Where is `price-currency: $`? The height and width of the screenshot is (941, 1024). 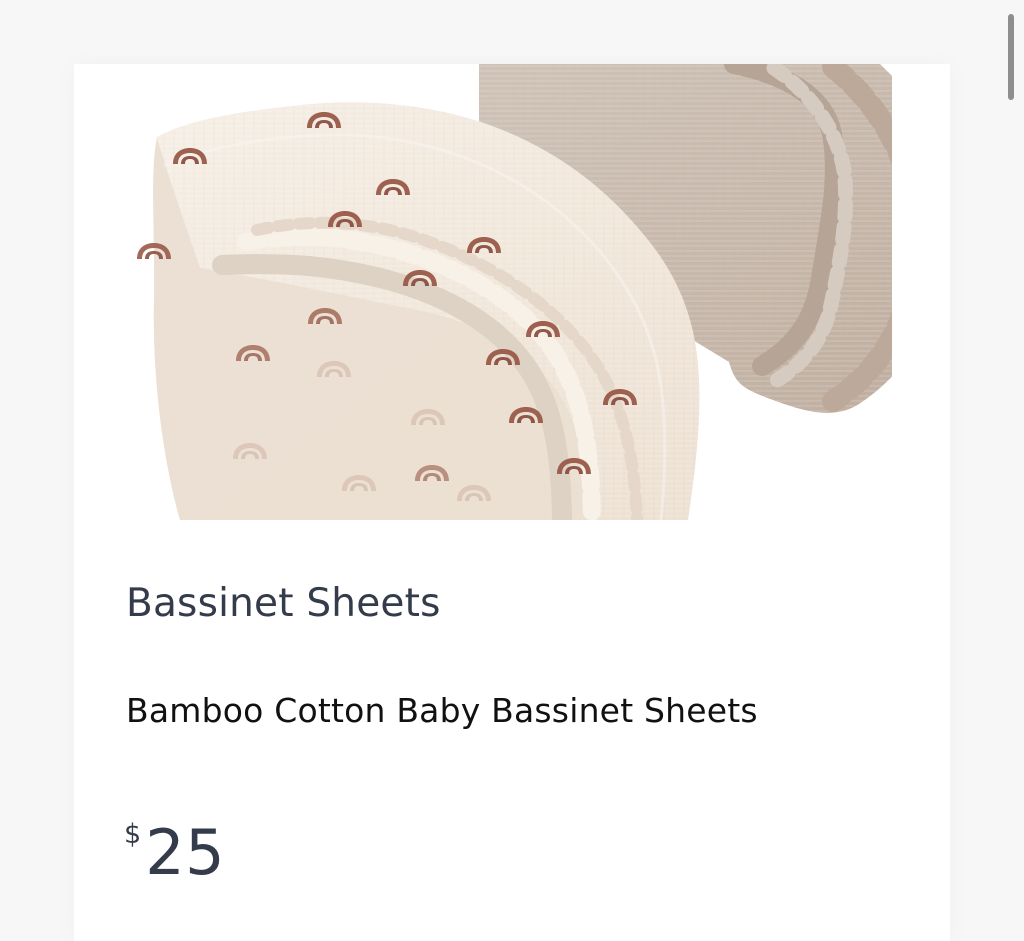 price-currency: $ is located at coordinates (133, 834).